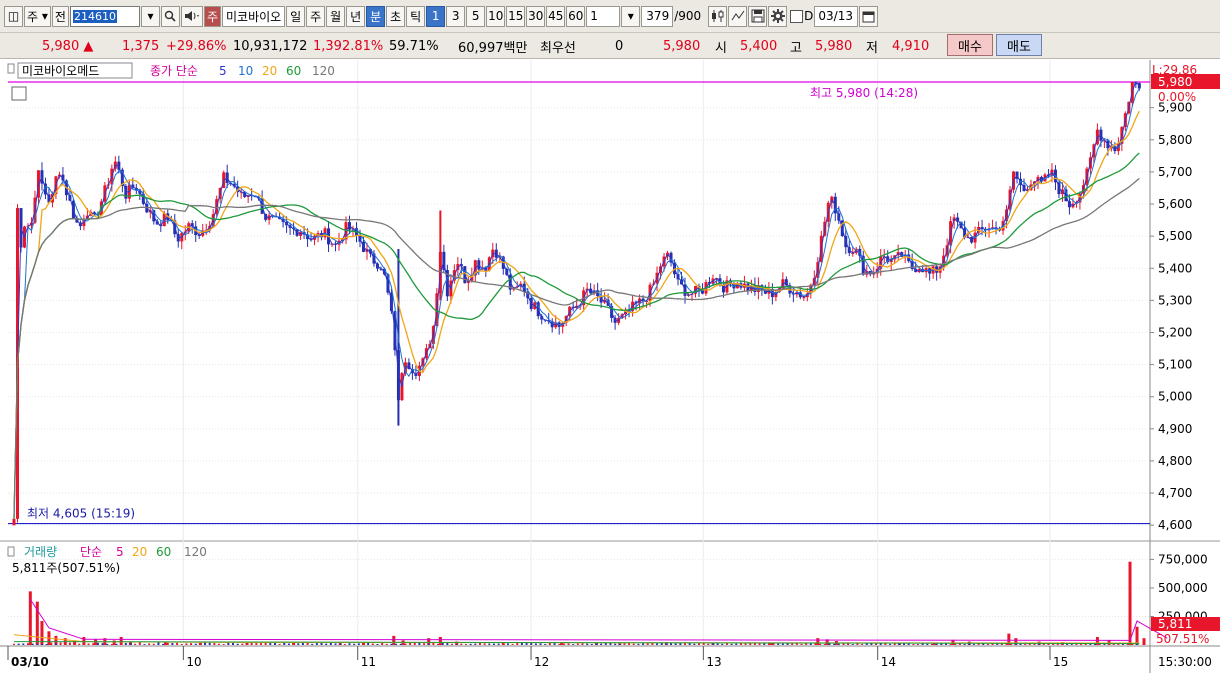 This screenshot has height=676, width=1220. I want to click on volume-ma-legend-60: 60, so click(163, 552).